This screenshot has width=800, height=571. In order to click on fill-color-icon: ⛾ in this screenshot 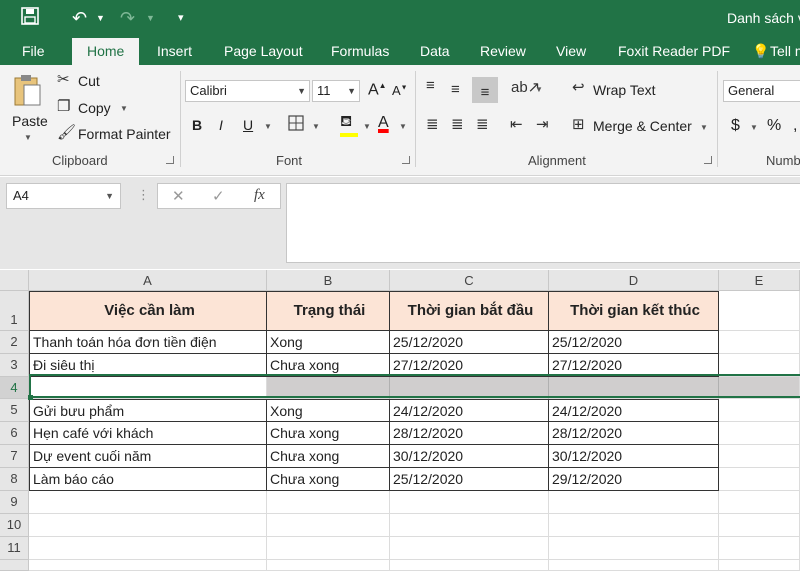, I will do `click(349, 125)`.